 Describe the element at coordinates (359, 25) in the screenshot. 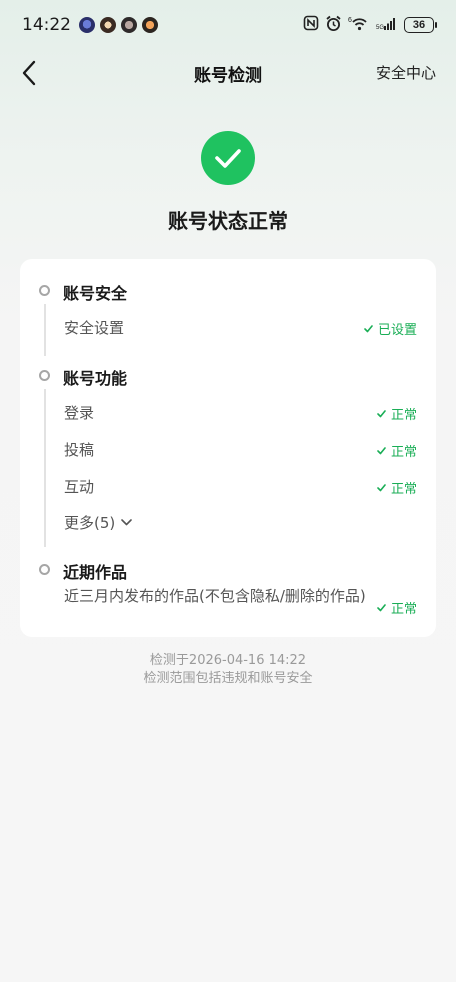

I see `wifi-icon: 6` at that location.